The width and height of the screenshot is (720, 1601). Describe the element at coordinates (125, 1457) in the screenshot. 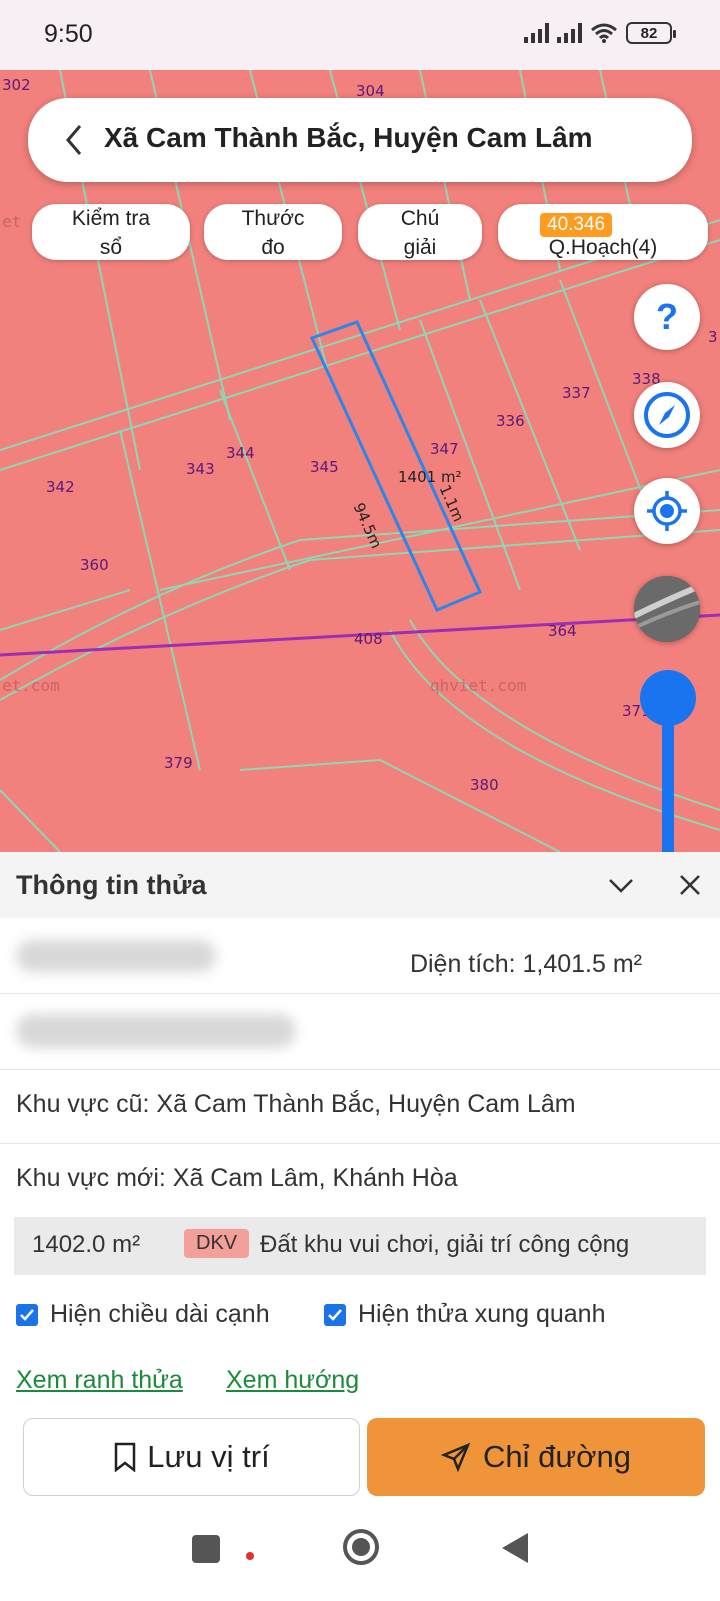

I see `bookmark-icon` at that location.